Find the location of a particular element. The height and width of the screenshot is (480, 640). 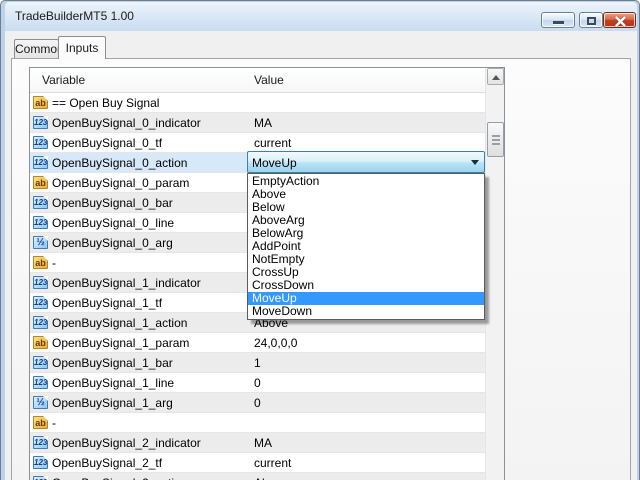

parameter-row: ab == Open Buy Signal is located at coordinates (257, 103).